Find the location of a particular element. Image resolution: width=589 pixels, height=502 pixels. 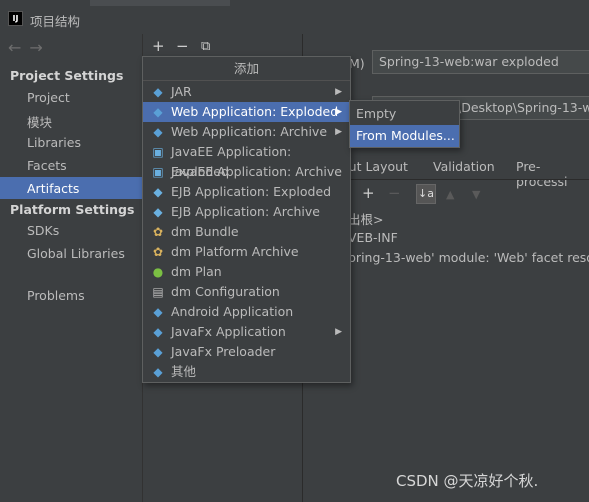

back-arrow-icon: ← is located at coordinates (18, 47).